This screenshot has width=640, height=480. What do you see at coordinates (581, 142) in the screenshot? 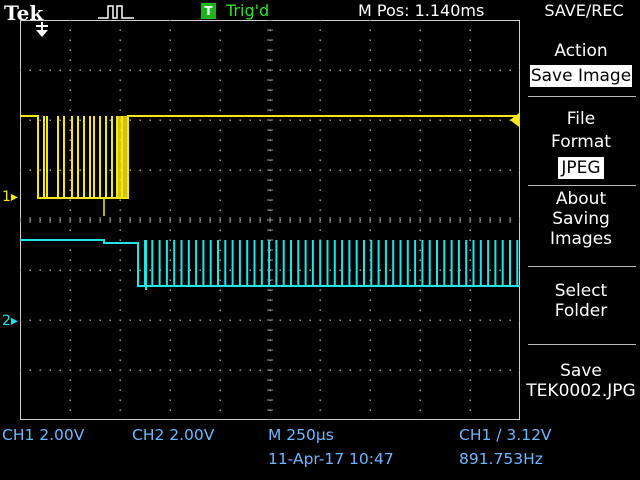
I see `file-format-label-2: Format` at bounding box center [581, 142].